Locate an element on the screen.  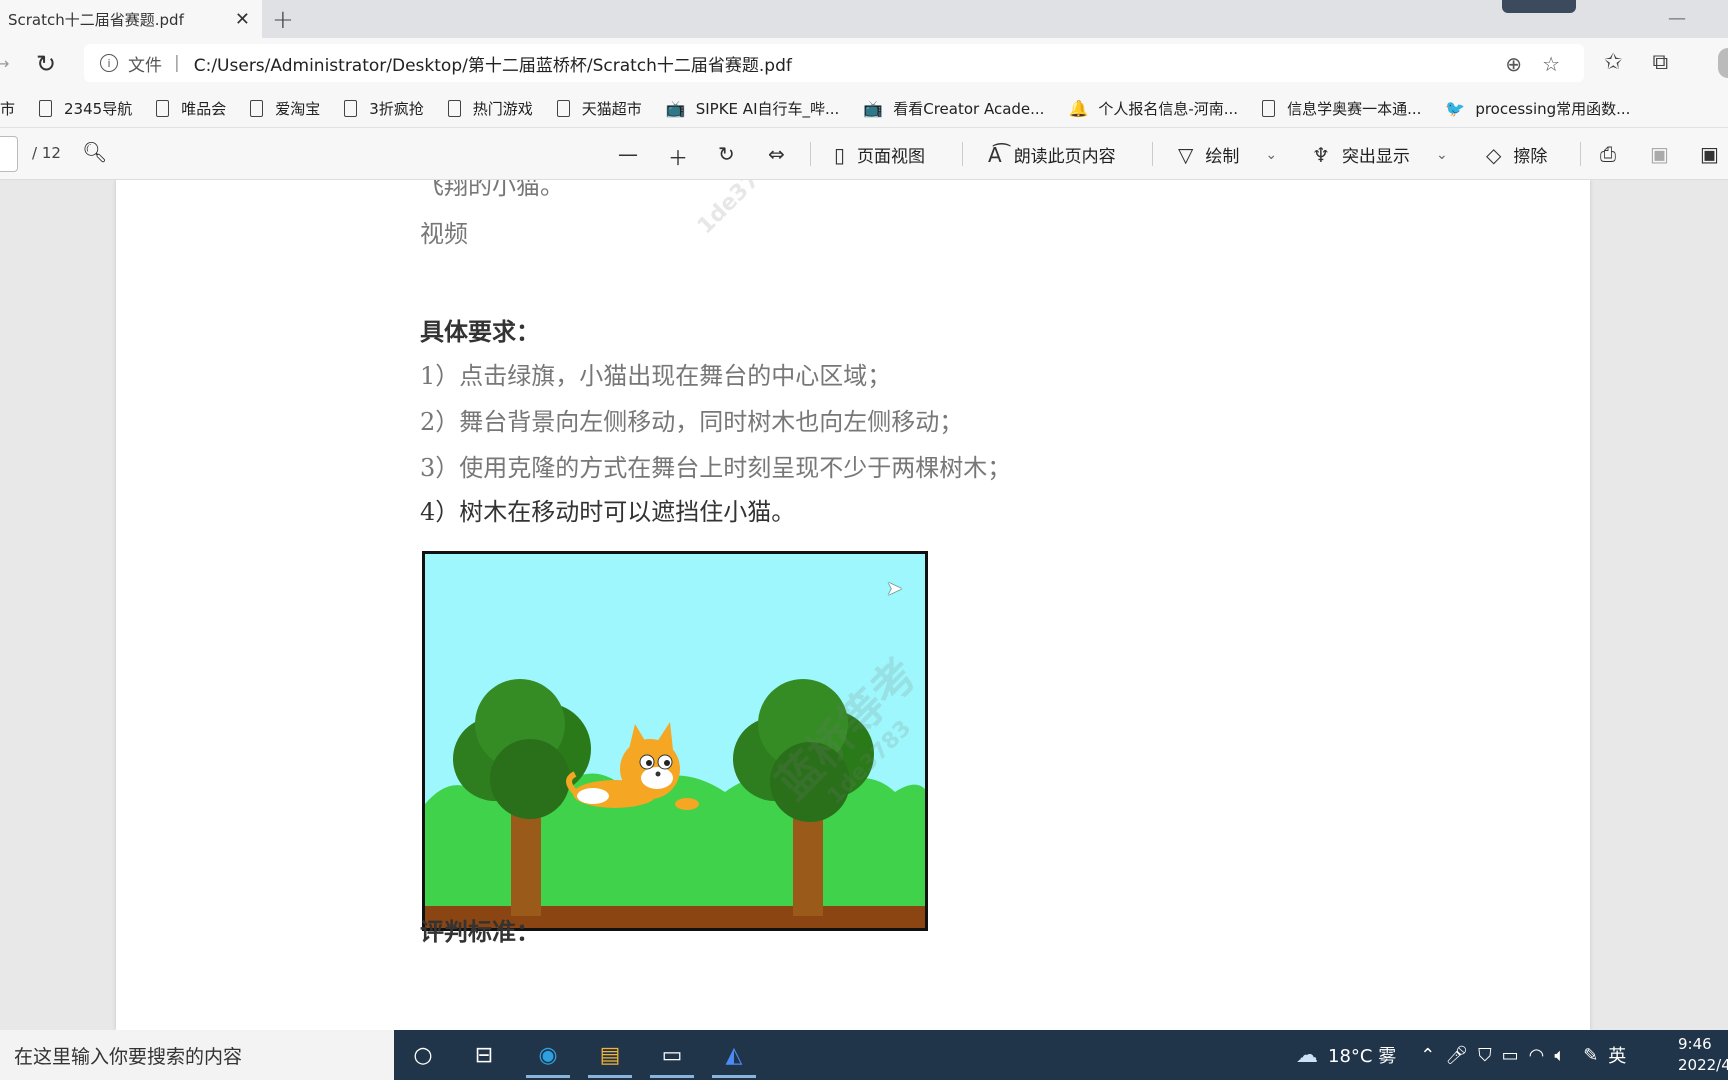
tab-active: Scratch十二届省赛题.pdf ✕ is located at coordinates (131, 19).